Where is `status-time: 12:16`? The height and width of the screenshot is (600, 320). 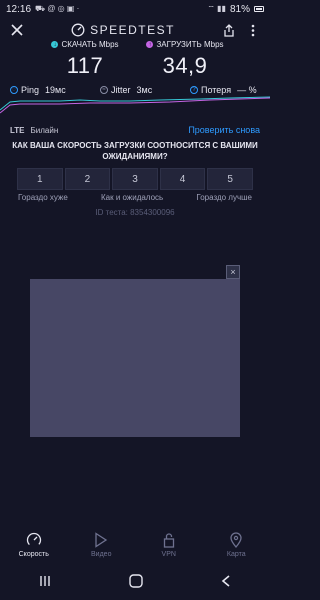
status-time: 12:16 is located at coordinates (19, 9).